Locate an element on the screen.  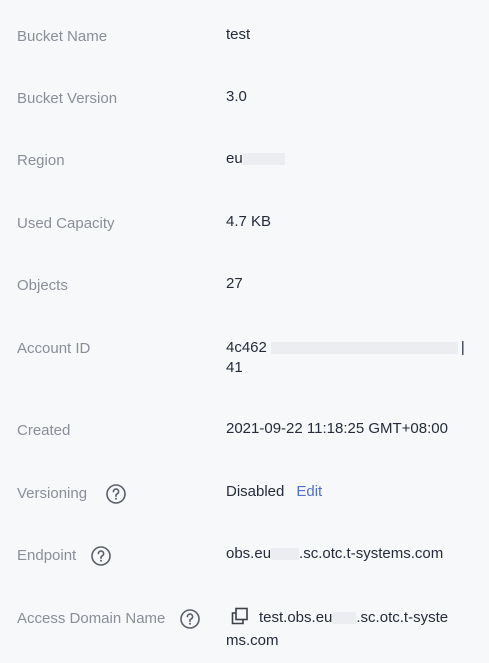
account-id-prefix: 4c462 is located at coordinates (246, 347).